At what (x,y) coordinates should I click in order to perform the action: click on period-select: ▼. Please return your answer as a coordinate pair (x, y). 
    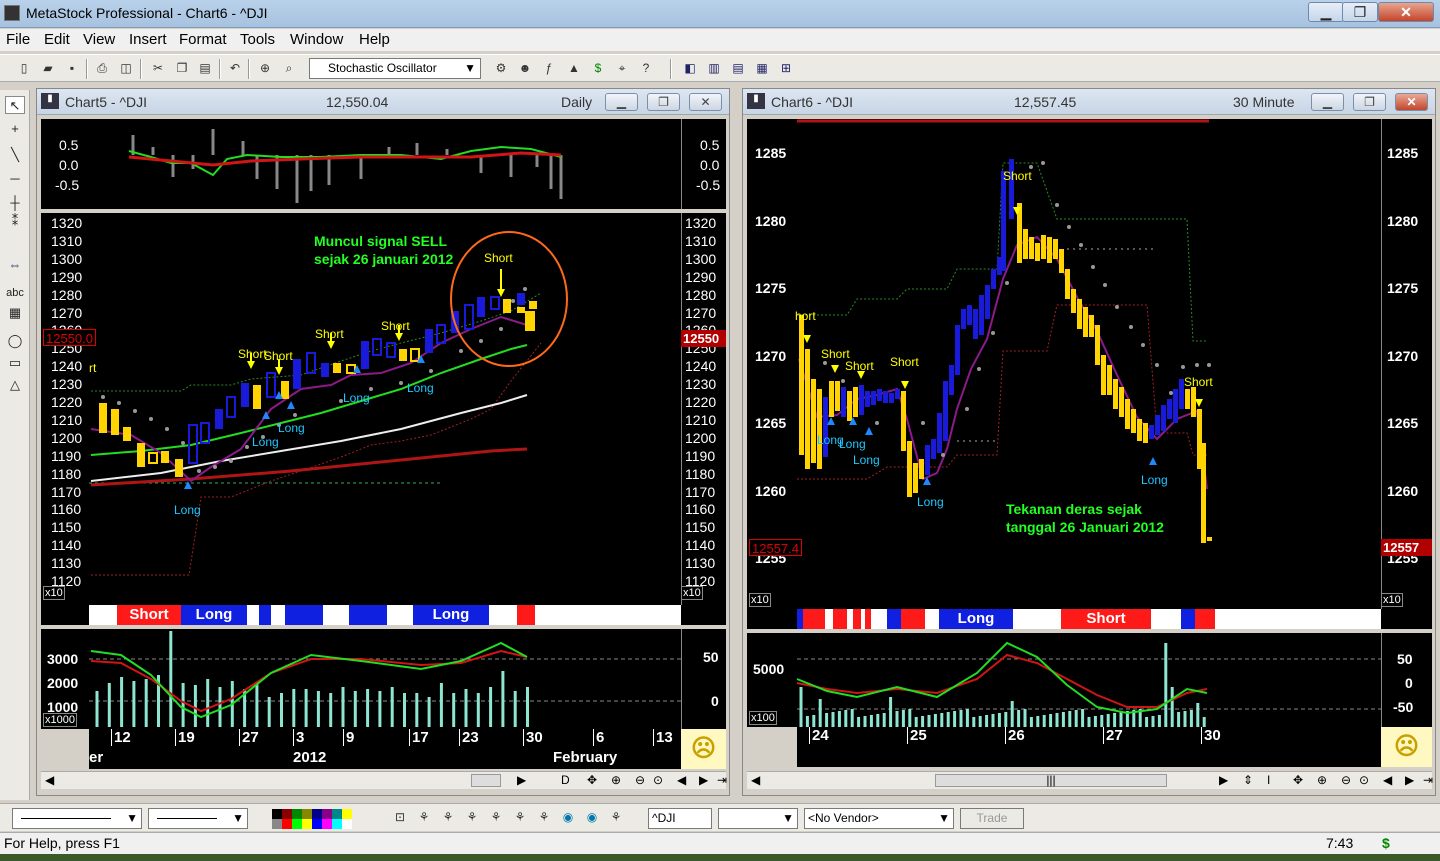
    Looking at the image, I should click on (758, 818).